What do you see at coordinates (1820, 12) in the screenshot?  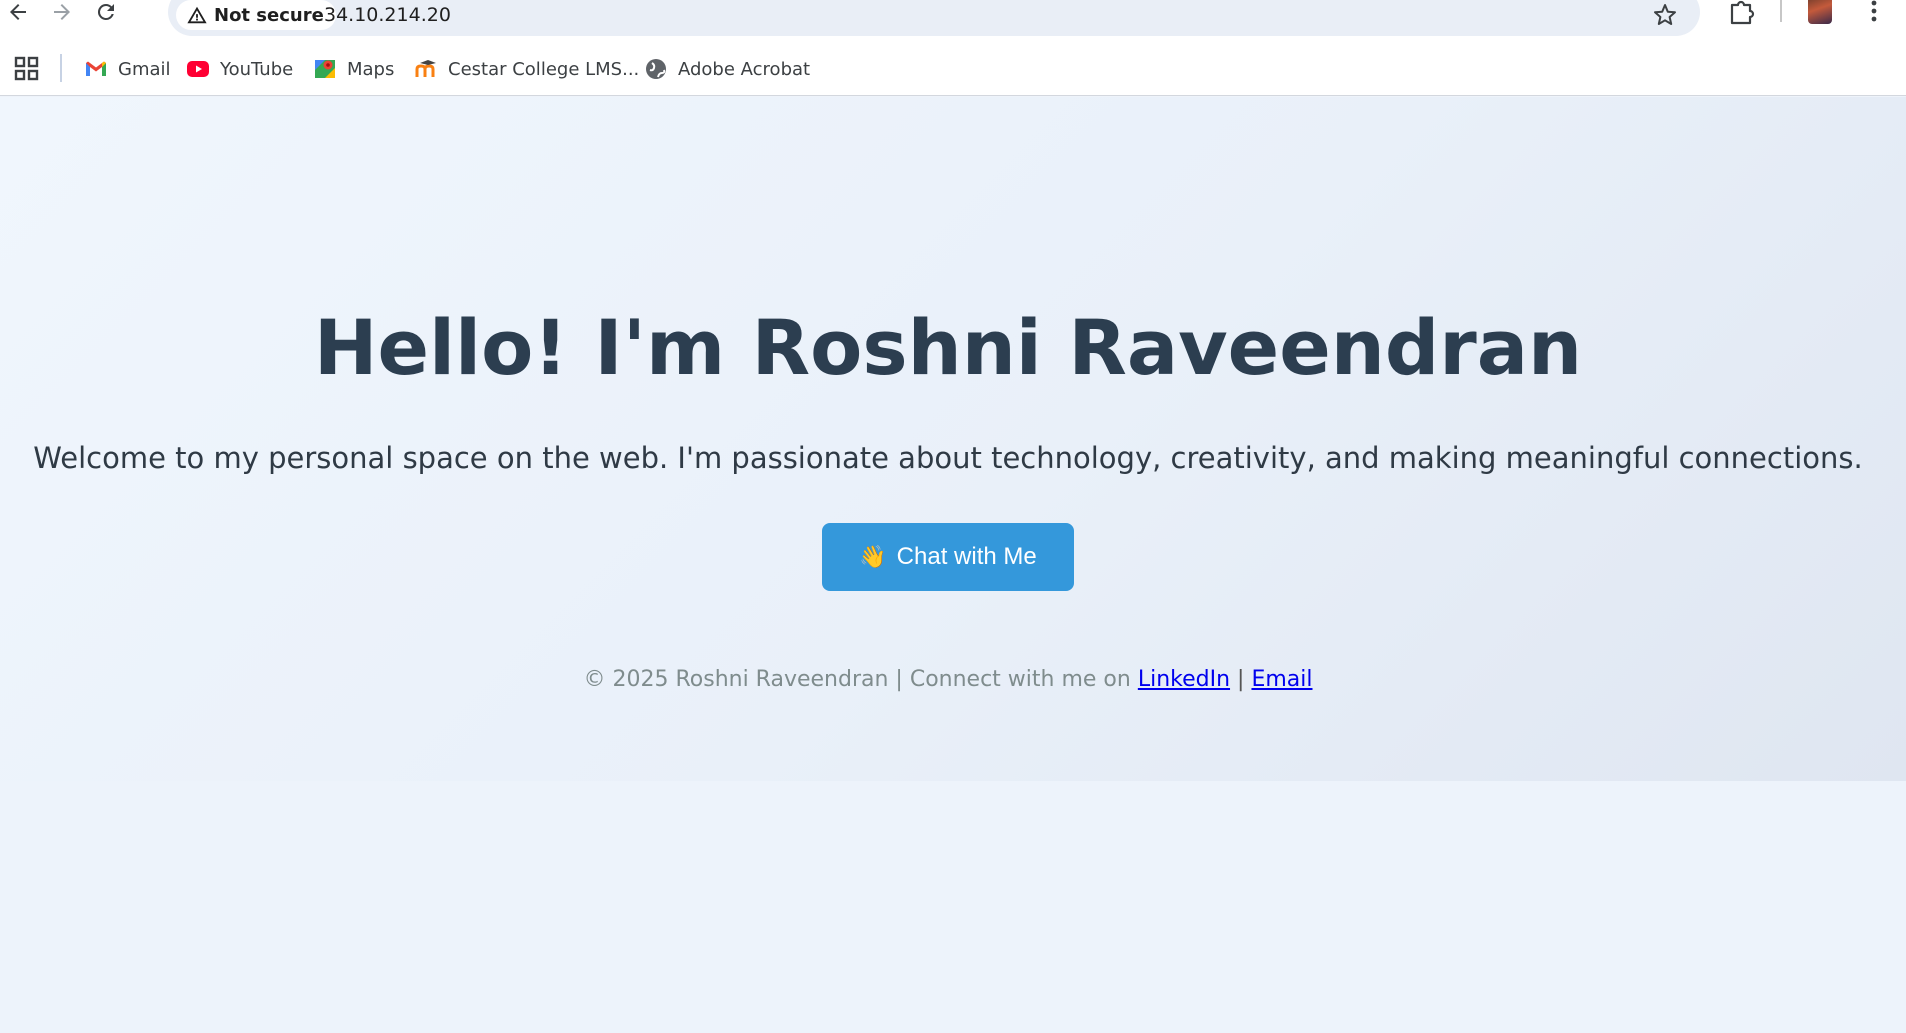 I see `profile-avatar` at bounding box center [1820, 12].